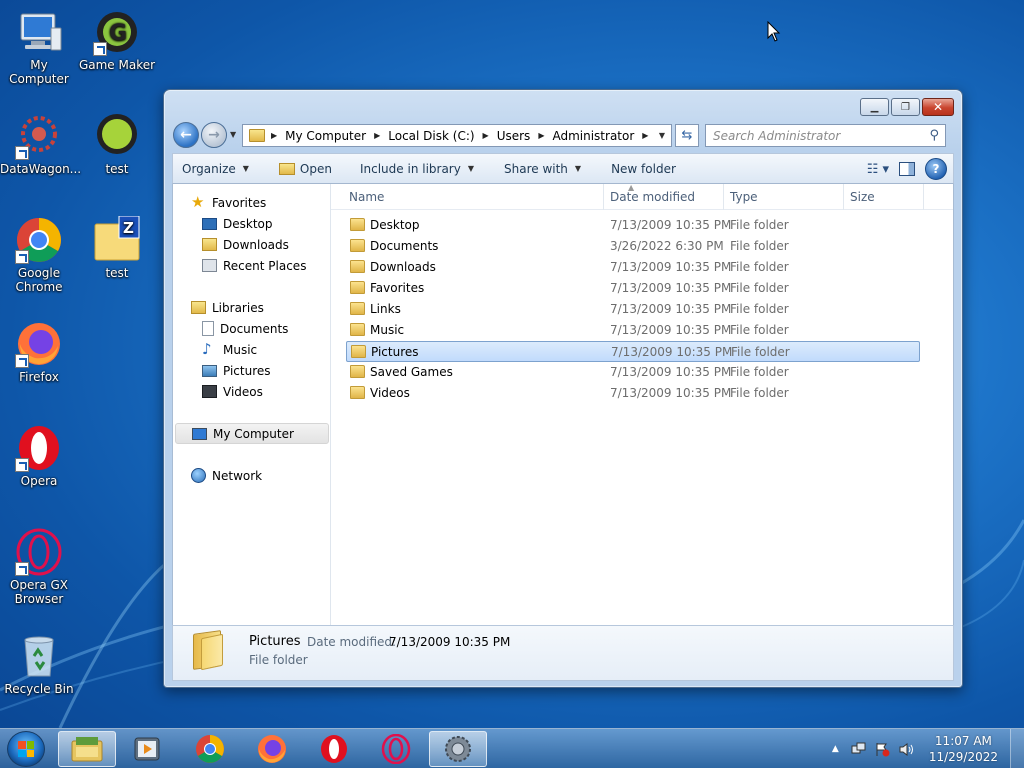 The height and width of the screenshot is (768, 1024). What do you see at coordinates (39, 47) in the screenshot?
I see `desktop-icon-my-computer: My Computer` at bounding box center [39, 47].